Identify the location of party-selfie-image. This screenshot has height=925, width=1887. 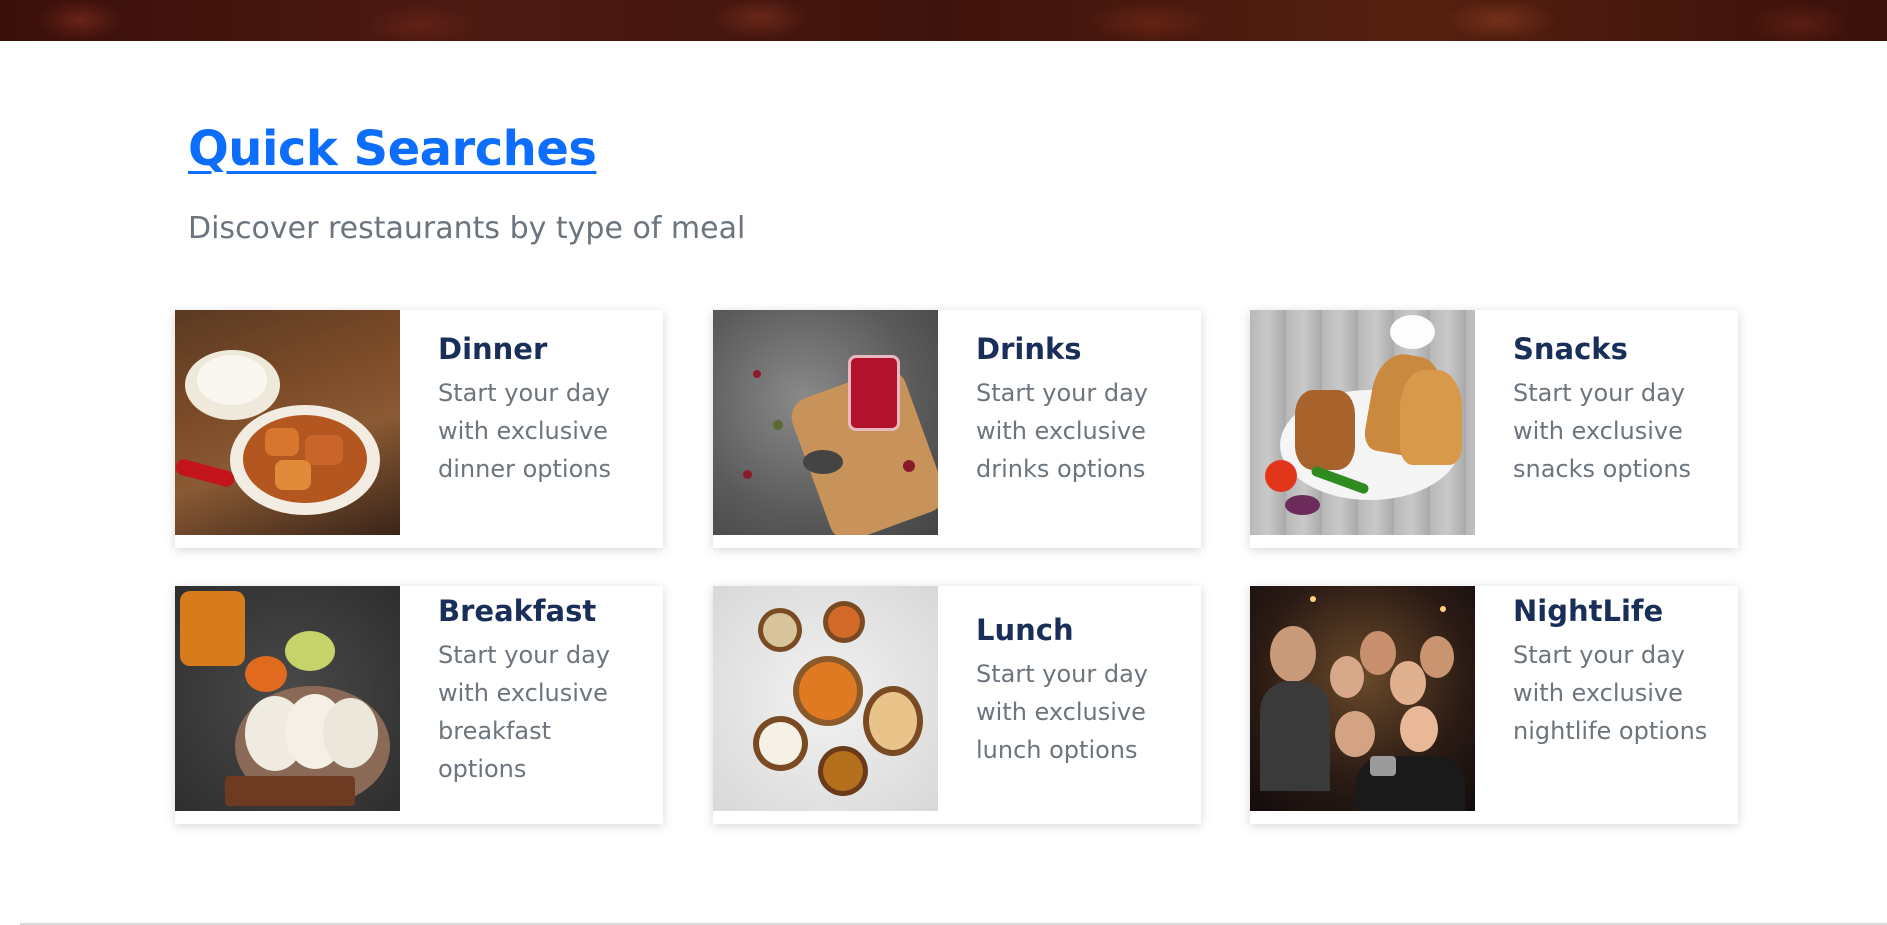
(1362, 698).